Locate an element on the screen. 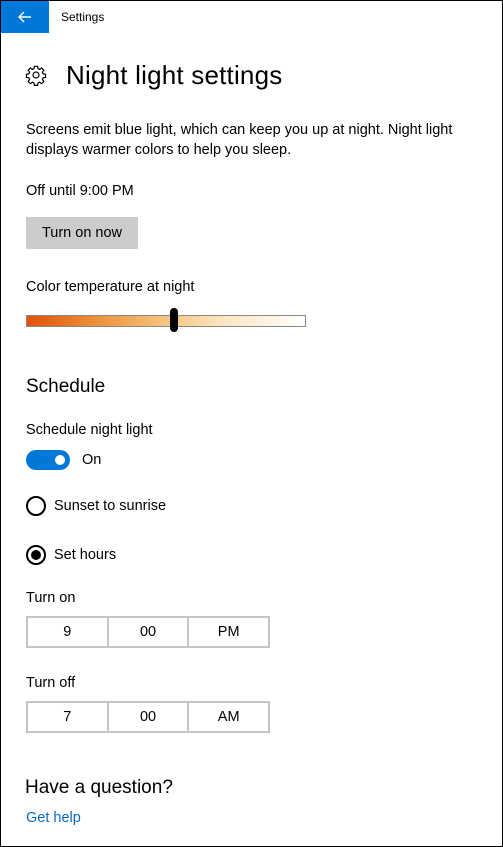  app-title: Settings is located at coordinates (83, 17).